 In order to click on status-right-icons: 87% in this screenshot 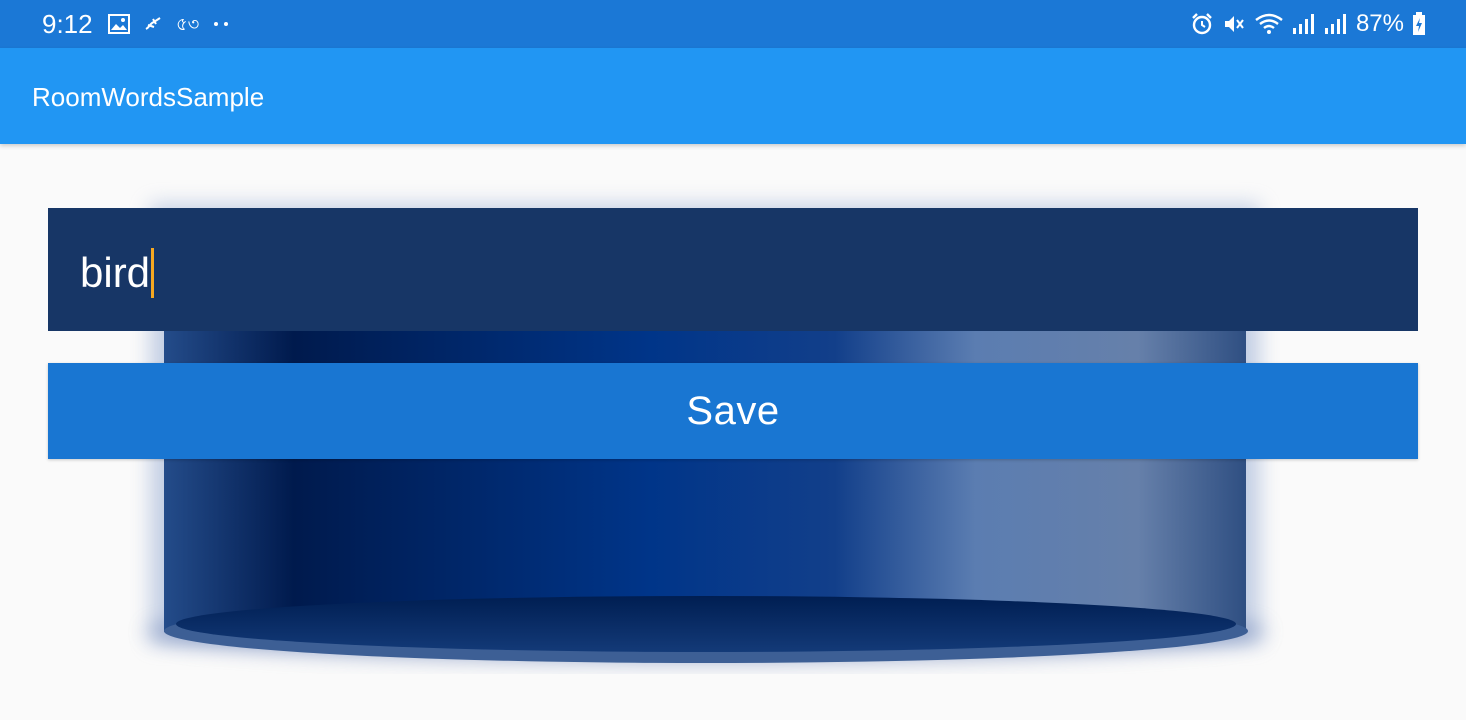, I will do `click(1308, 24)`.